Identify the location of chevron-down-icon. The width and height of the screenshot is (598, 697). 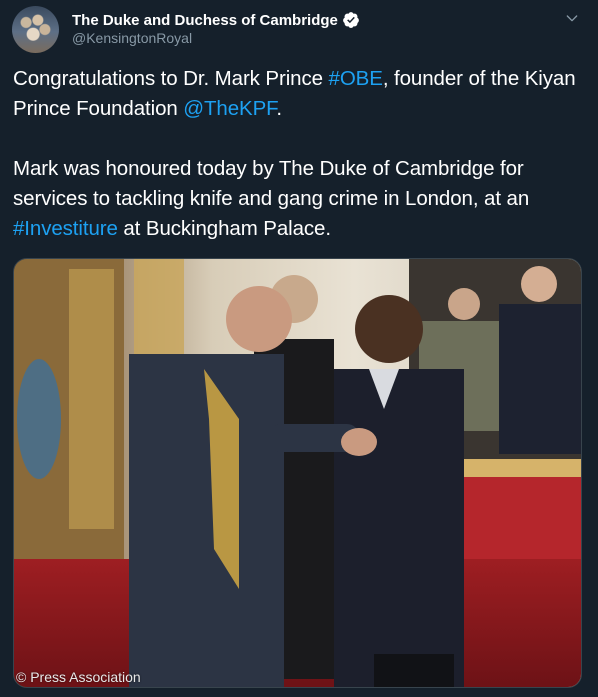
(572, 18).